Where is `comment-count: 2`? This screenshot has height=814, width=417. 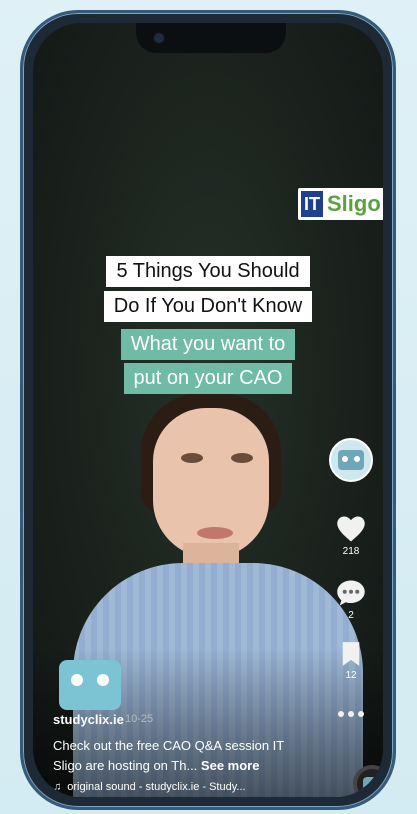 comment-count: 2 is located at coordinates (351, 615).